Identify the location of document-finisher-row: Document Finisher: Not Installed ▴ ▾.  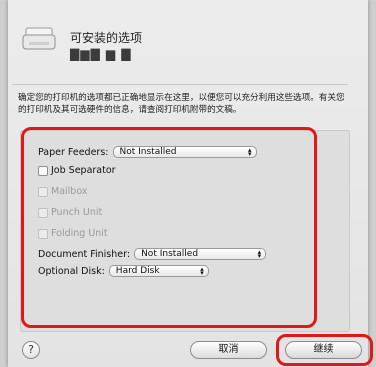
(152, 254).